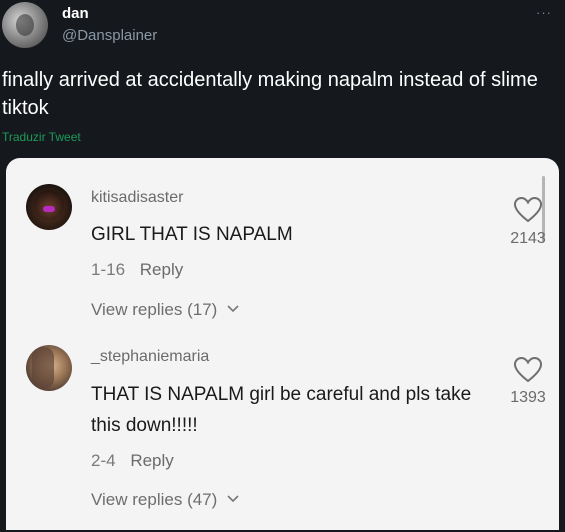 The image size is (565, 532). Describe the element at coordinates (528, 238) in the screenshot. I see `like-count: 2143` at that location.